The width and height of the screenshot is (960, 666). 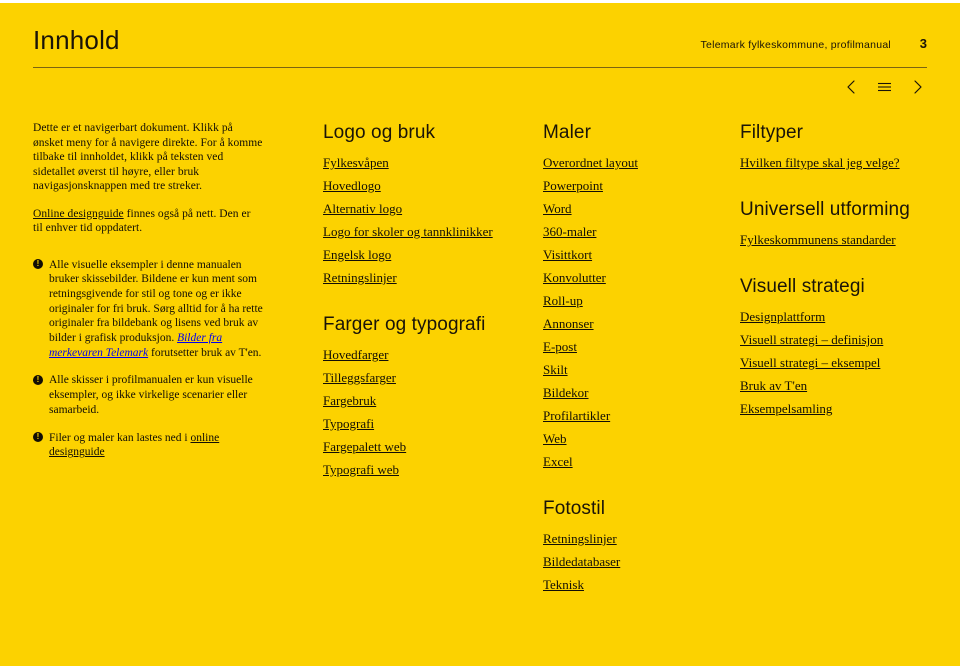 What do you see at coordinates (840, 316) in the screenshot?
I see `list-item: Designplattform` at bounding box center [840, 316].